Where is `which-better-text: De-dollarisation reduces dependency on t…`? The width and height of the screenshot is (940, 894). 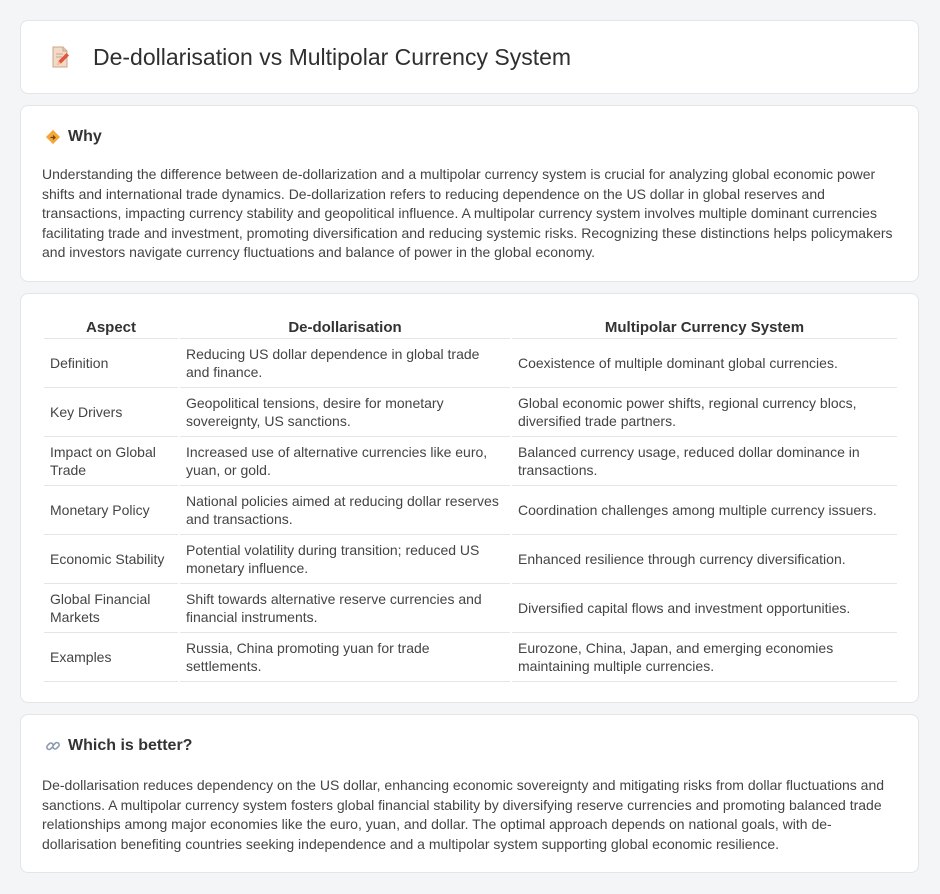
which-better-text: De-dollarisation reduces dependency on t… is located at coordinates (463, 814).